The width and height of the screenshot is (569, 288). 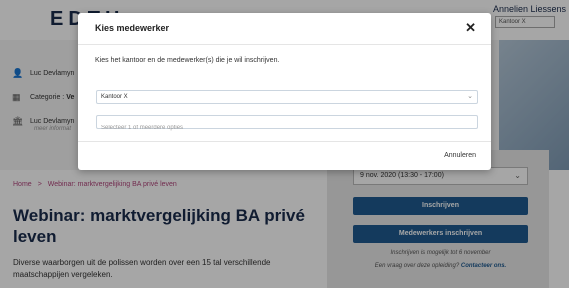 What do you see at coordinates (460, 155) in the screenshot?
I see `cancel-button: Annuleren` at bounding box center [460, 155].